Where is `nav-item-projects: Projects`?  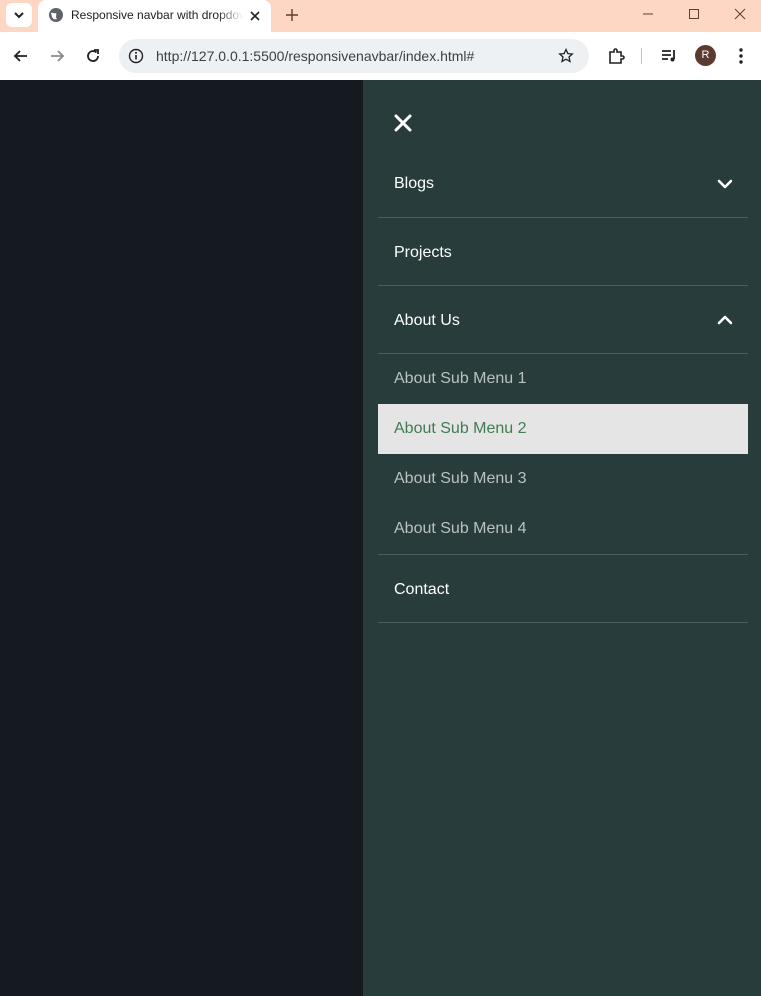
nav-item-projects: Projects is located at coordinates (563, 252).